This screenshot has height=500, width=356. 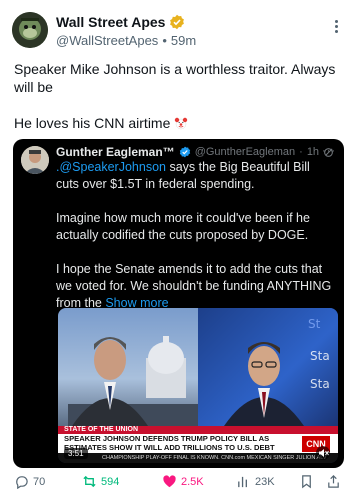 What do you see at coordinates (169, 481) in the screenshot?
I see `heart-icon` at bounding box center [169, 481].